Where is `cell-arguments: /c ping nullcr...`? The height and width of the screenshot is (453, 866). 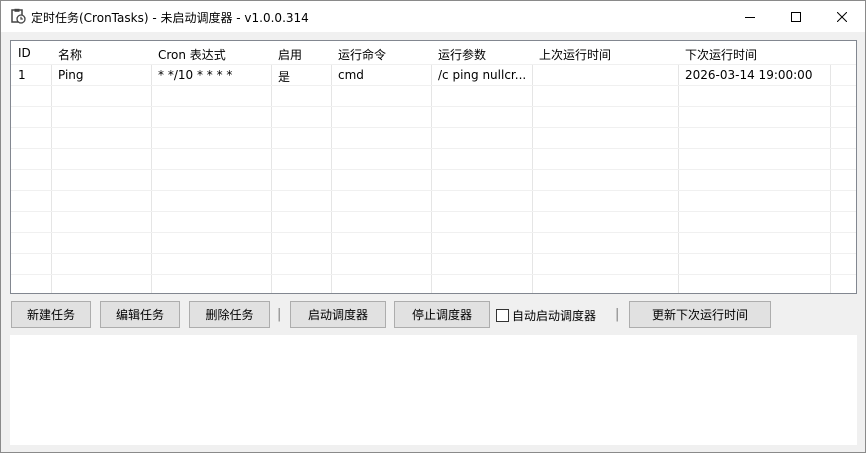
cell-arguments: /c ping nullcr... is located at coordinates (482, 75).